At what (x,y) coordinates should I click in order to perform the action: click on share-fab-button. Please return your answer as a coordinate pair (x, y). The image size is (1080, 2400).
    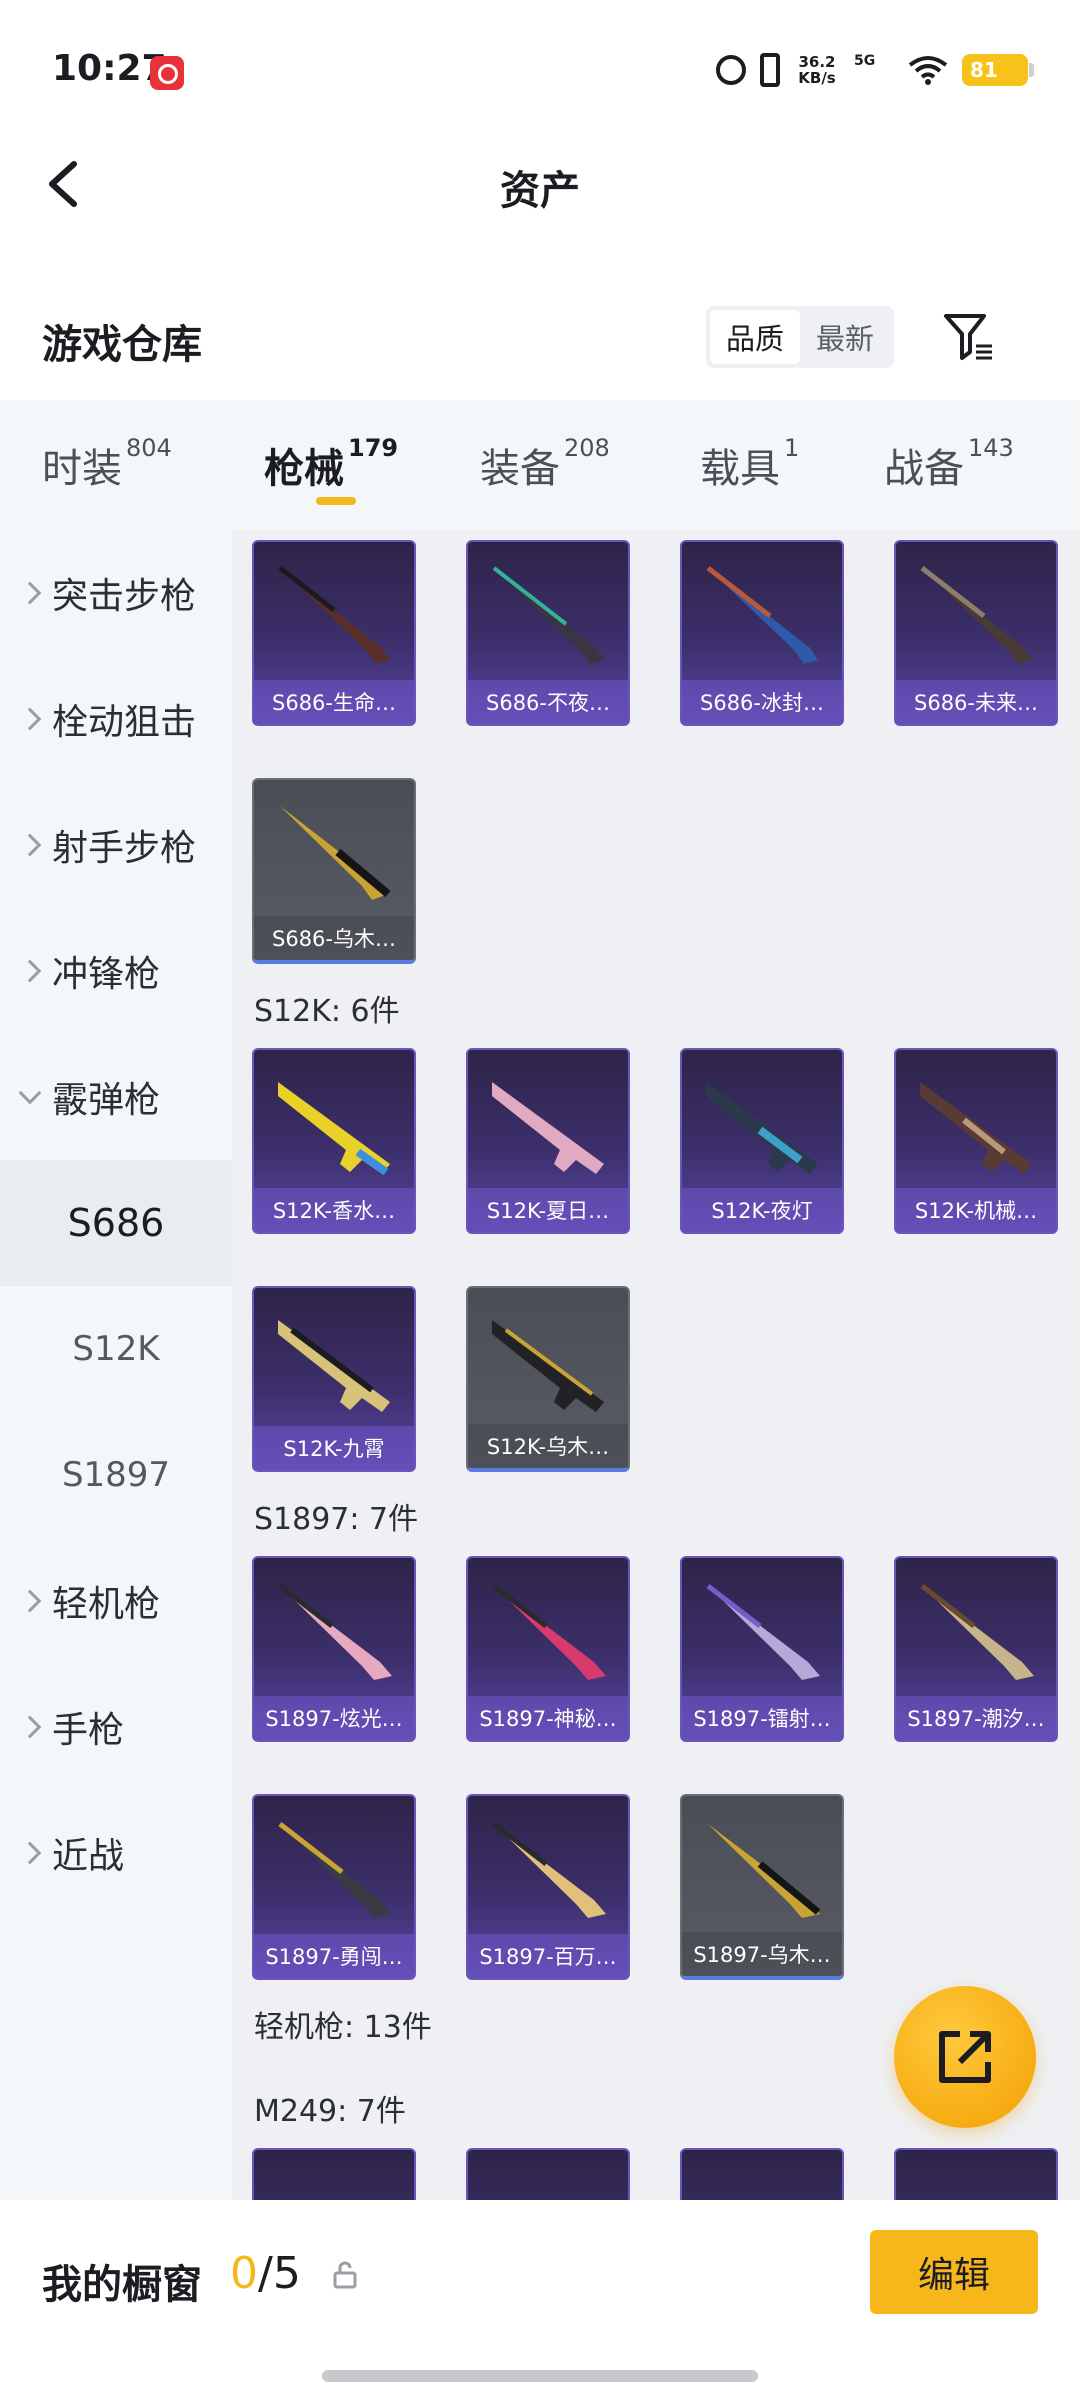
    Looking at the image, I should click on (965, 2057).